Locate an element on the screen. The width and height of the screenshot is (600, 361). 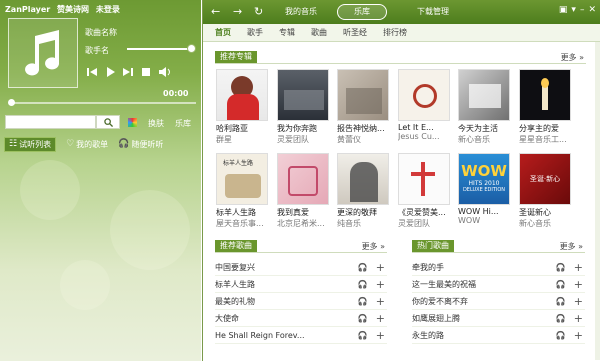
scrollbar is located at coordinates (597, 201).